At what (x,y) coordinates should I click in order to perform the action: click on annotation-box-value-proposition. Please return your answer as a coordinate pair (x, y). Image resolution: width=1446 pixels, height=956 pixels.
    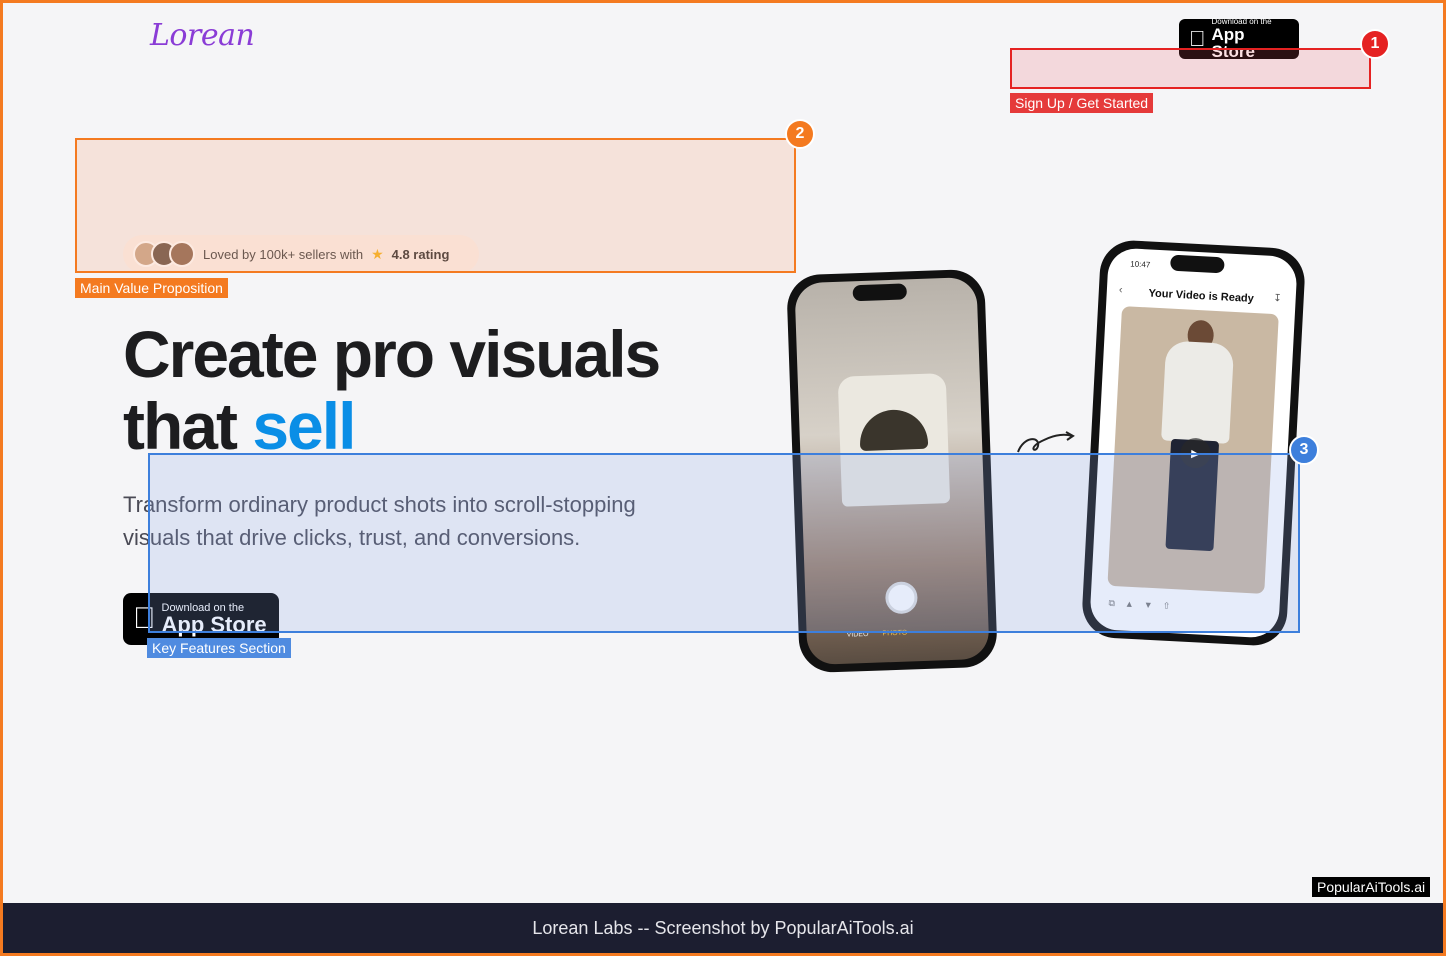
    Looking at the image, I should click on (435, 205).